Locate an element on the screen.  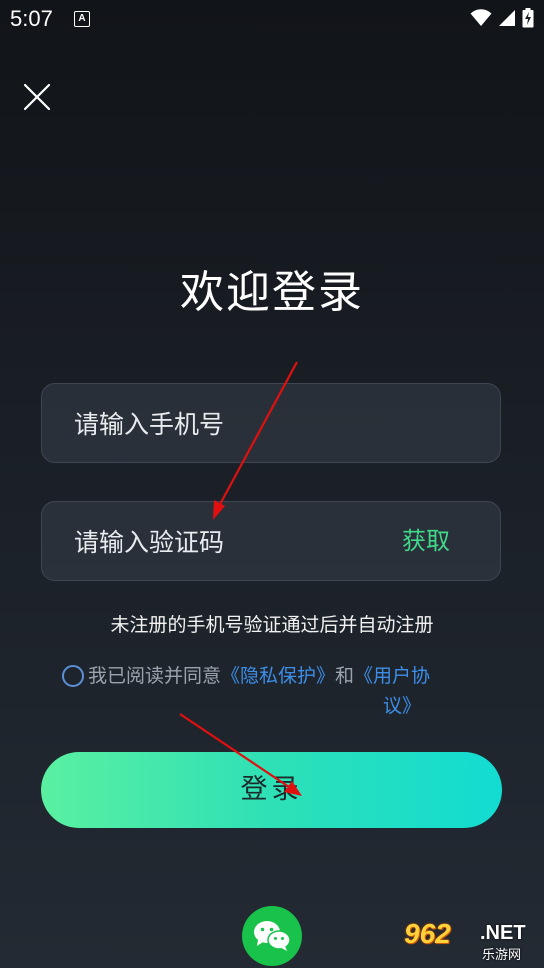
wechat-icon is located at coordinates (272, 936).